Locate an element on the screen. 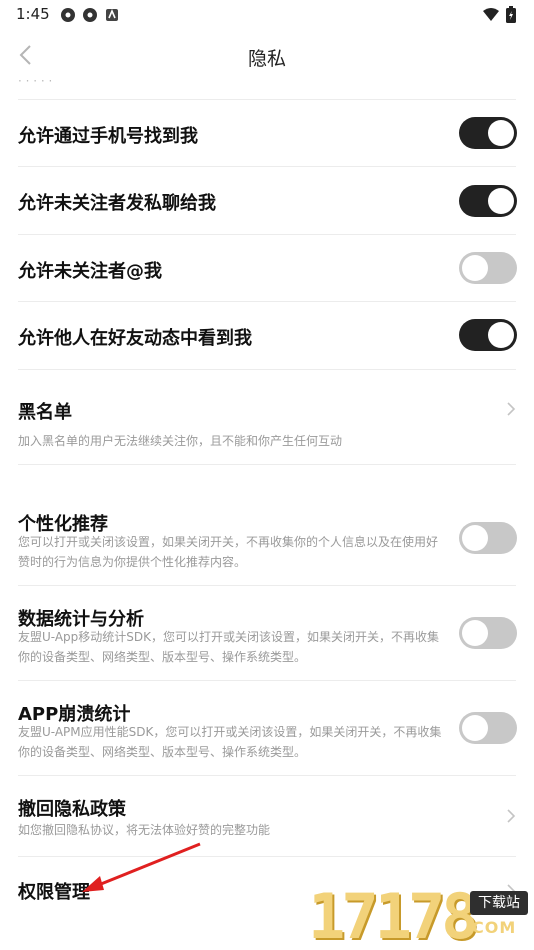  blacklist-label: 黑名单 is located at coordinates (45, 411).